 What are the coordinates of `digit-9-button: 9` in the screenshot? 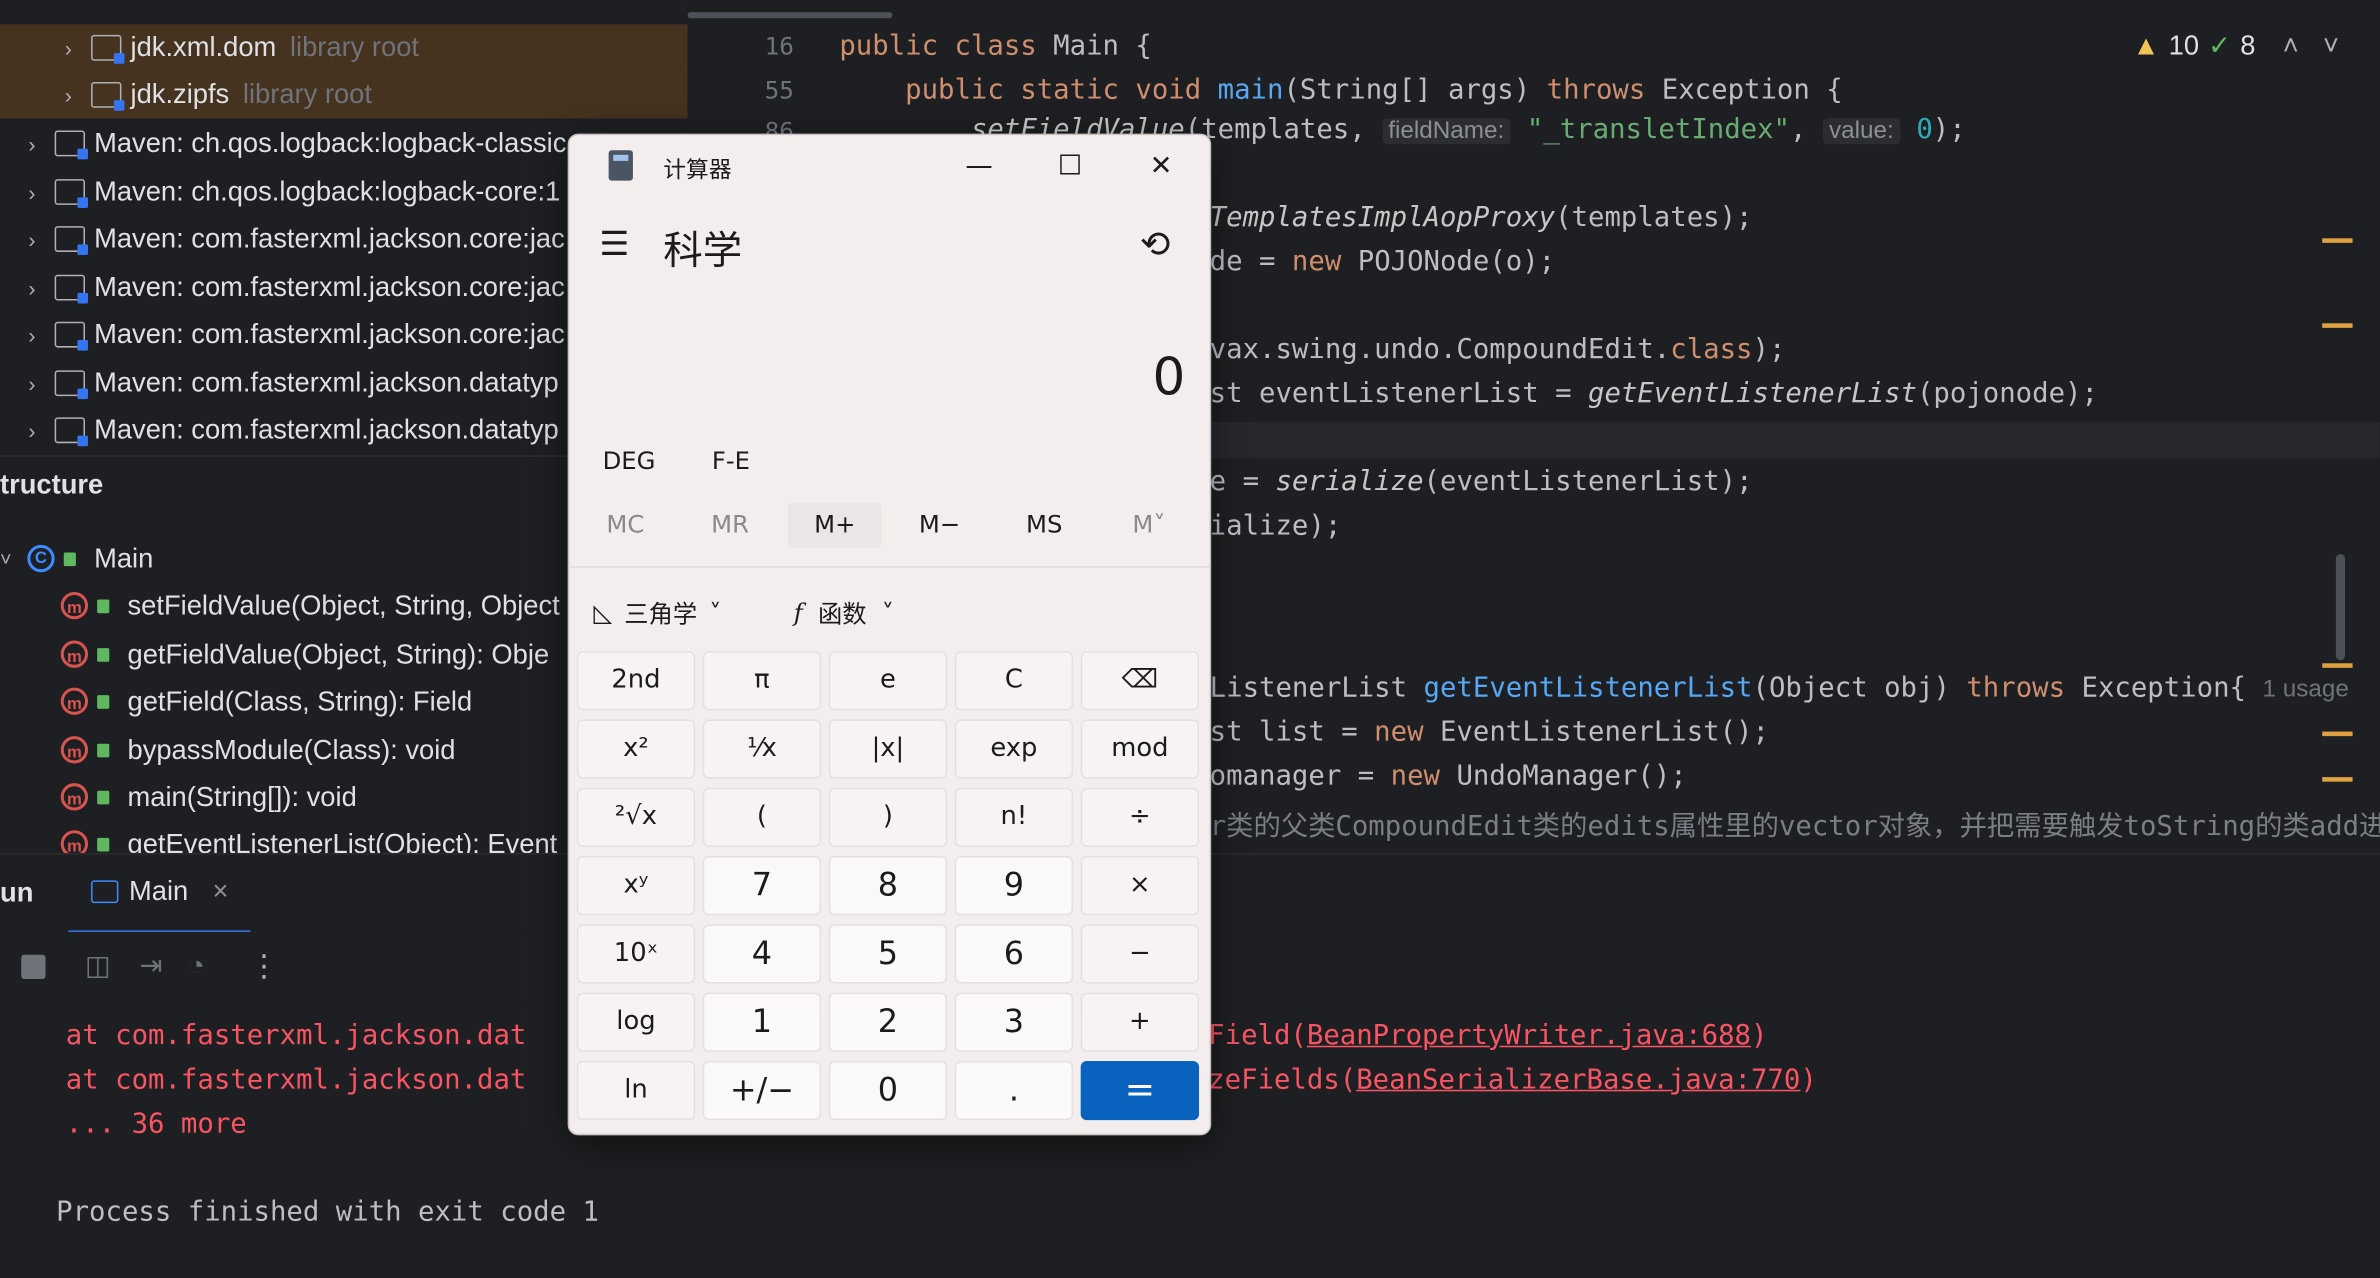 It's located at (1014, 886).